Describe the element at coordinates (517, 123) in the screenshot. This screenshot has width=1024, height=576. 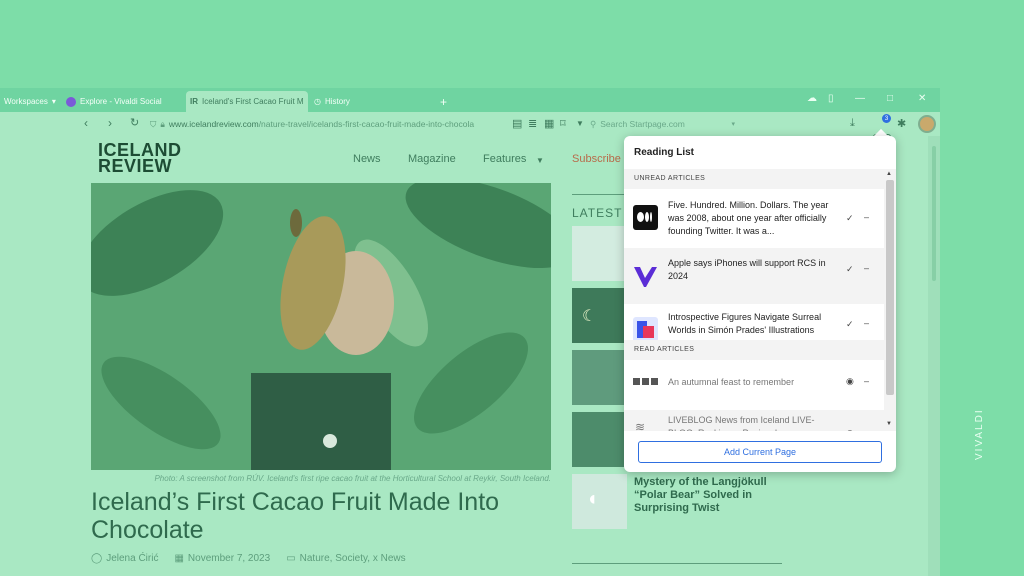
I see `reader-icon: ▤` at that location.